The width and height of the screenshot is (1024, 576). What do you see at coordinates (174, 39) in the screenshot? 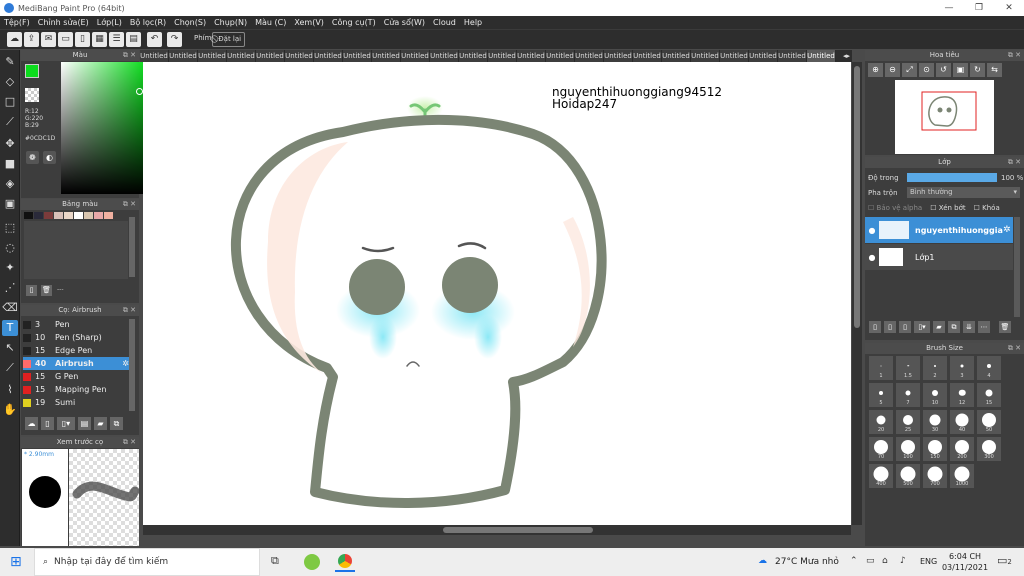
I see `redo-icon: ↷` at bounding box center [174, 39].